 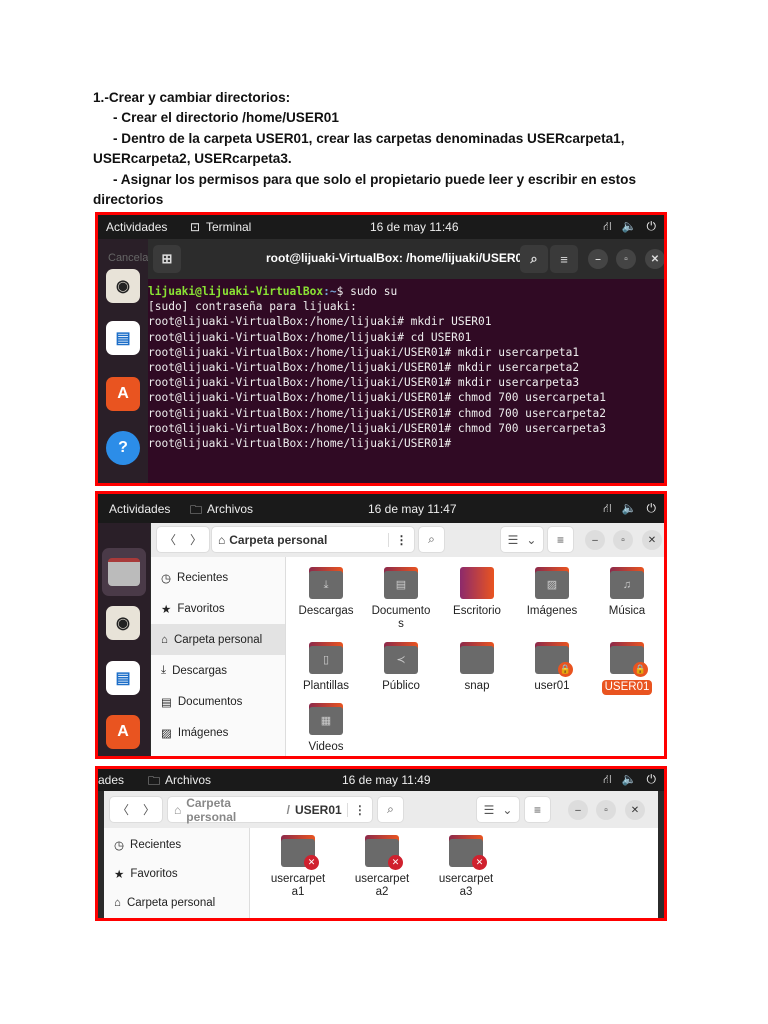 I want to click on folder-escritorio: Escritorio, so click(x=477, y=592).